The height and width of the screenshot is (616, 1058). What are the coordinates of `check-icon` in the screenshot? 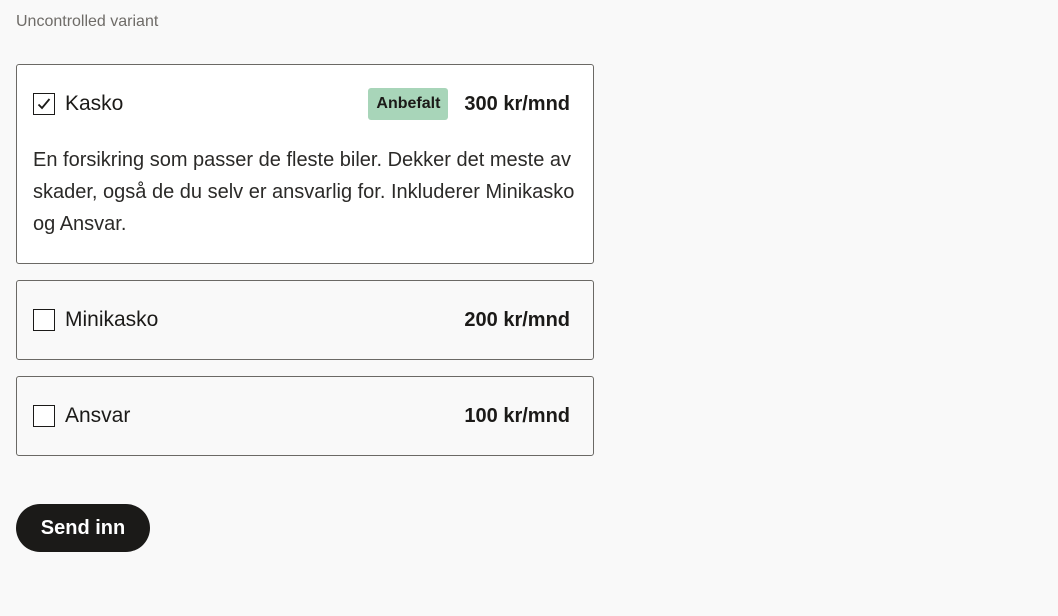 It's located at (44, 104).